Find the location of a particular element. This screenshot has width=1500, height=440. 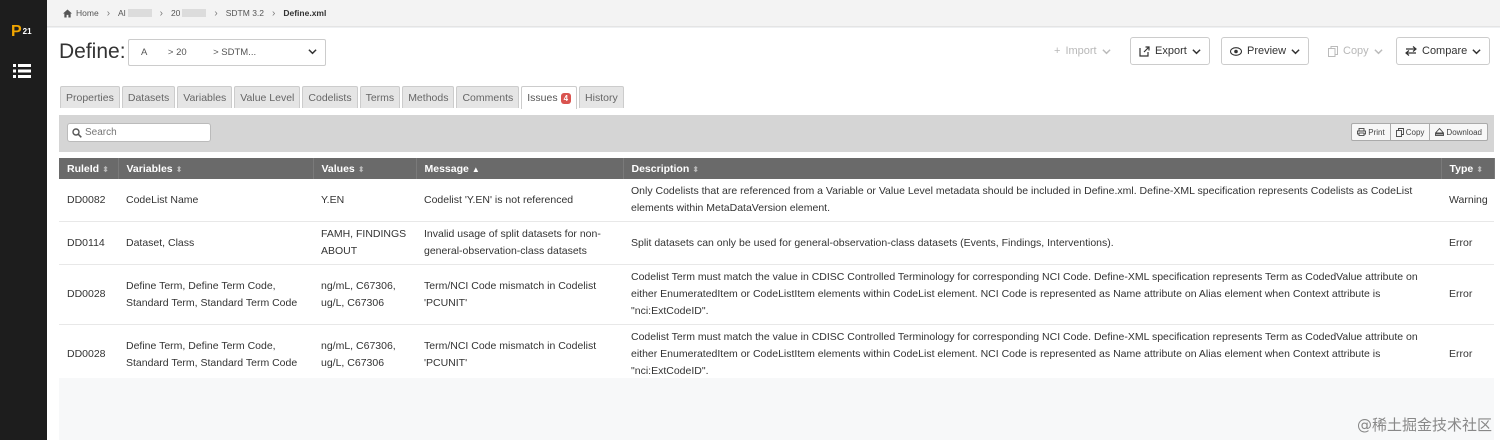

tab-datasets: Datasets is located at coordinates (148, 97).